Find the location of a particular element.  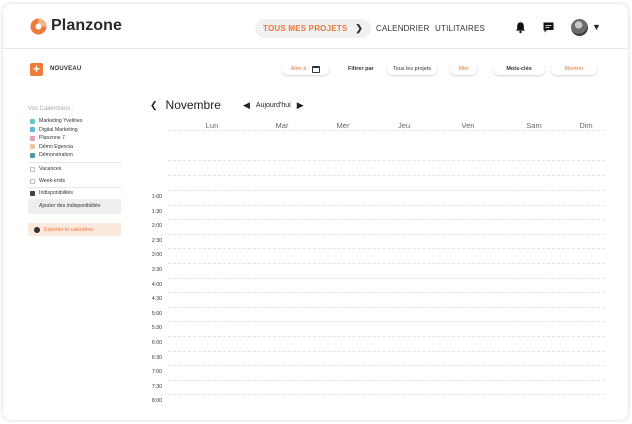

new-button: + is located at coordinates (36, 69).